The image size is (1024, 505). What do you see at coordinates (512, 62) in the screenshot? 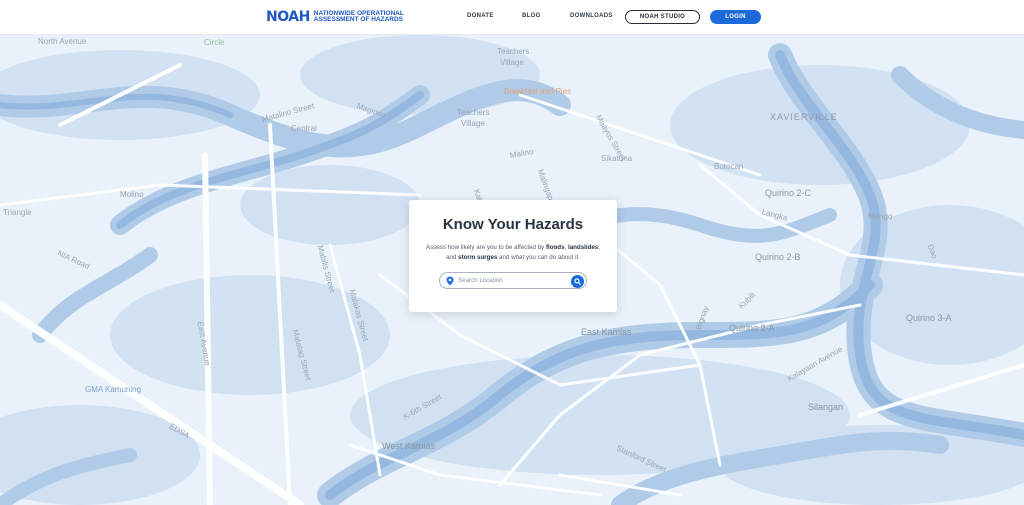
I see `map-label-teachers-village-1b: Village` at bounding box center [512, 62].